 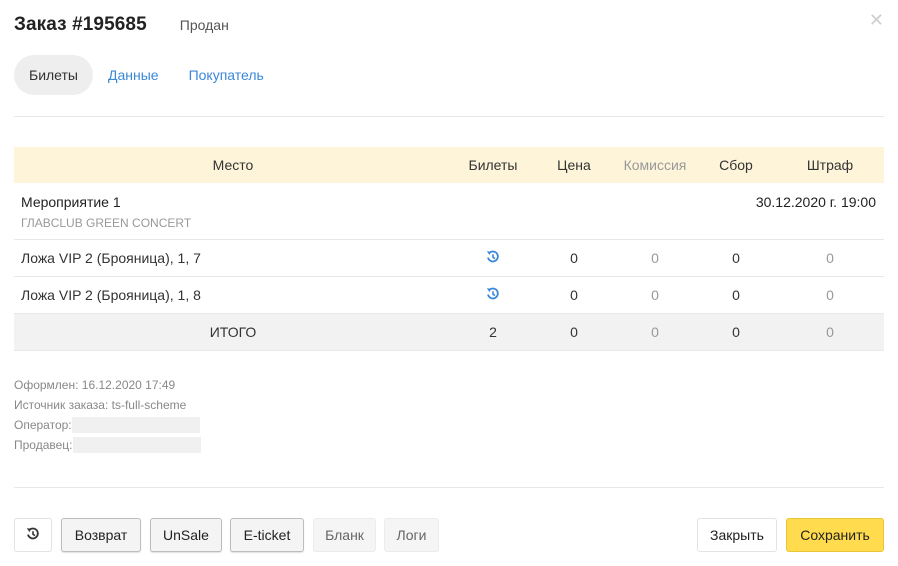 I want to click on blank-button: Бланк, so click(x=344, y=535).